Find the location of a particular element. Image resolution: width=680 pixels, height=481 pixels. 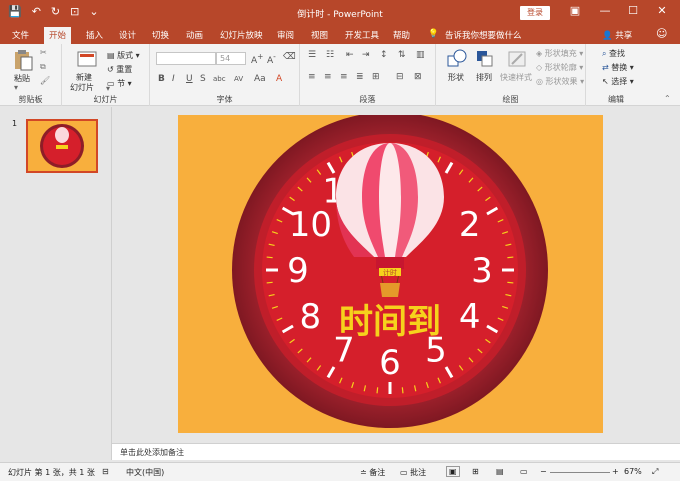

font-size-combo: 54 is located at coordinates (231, 58).